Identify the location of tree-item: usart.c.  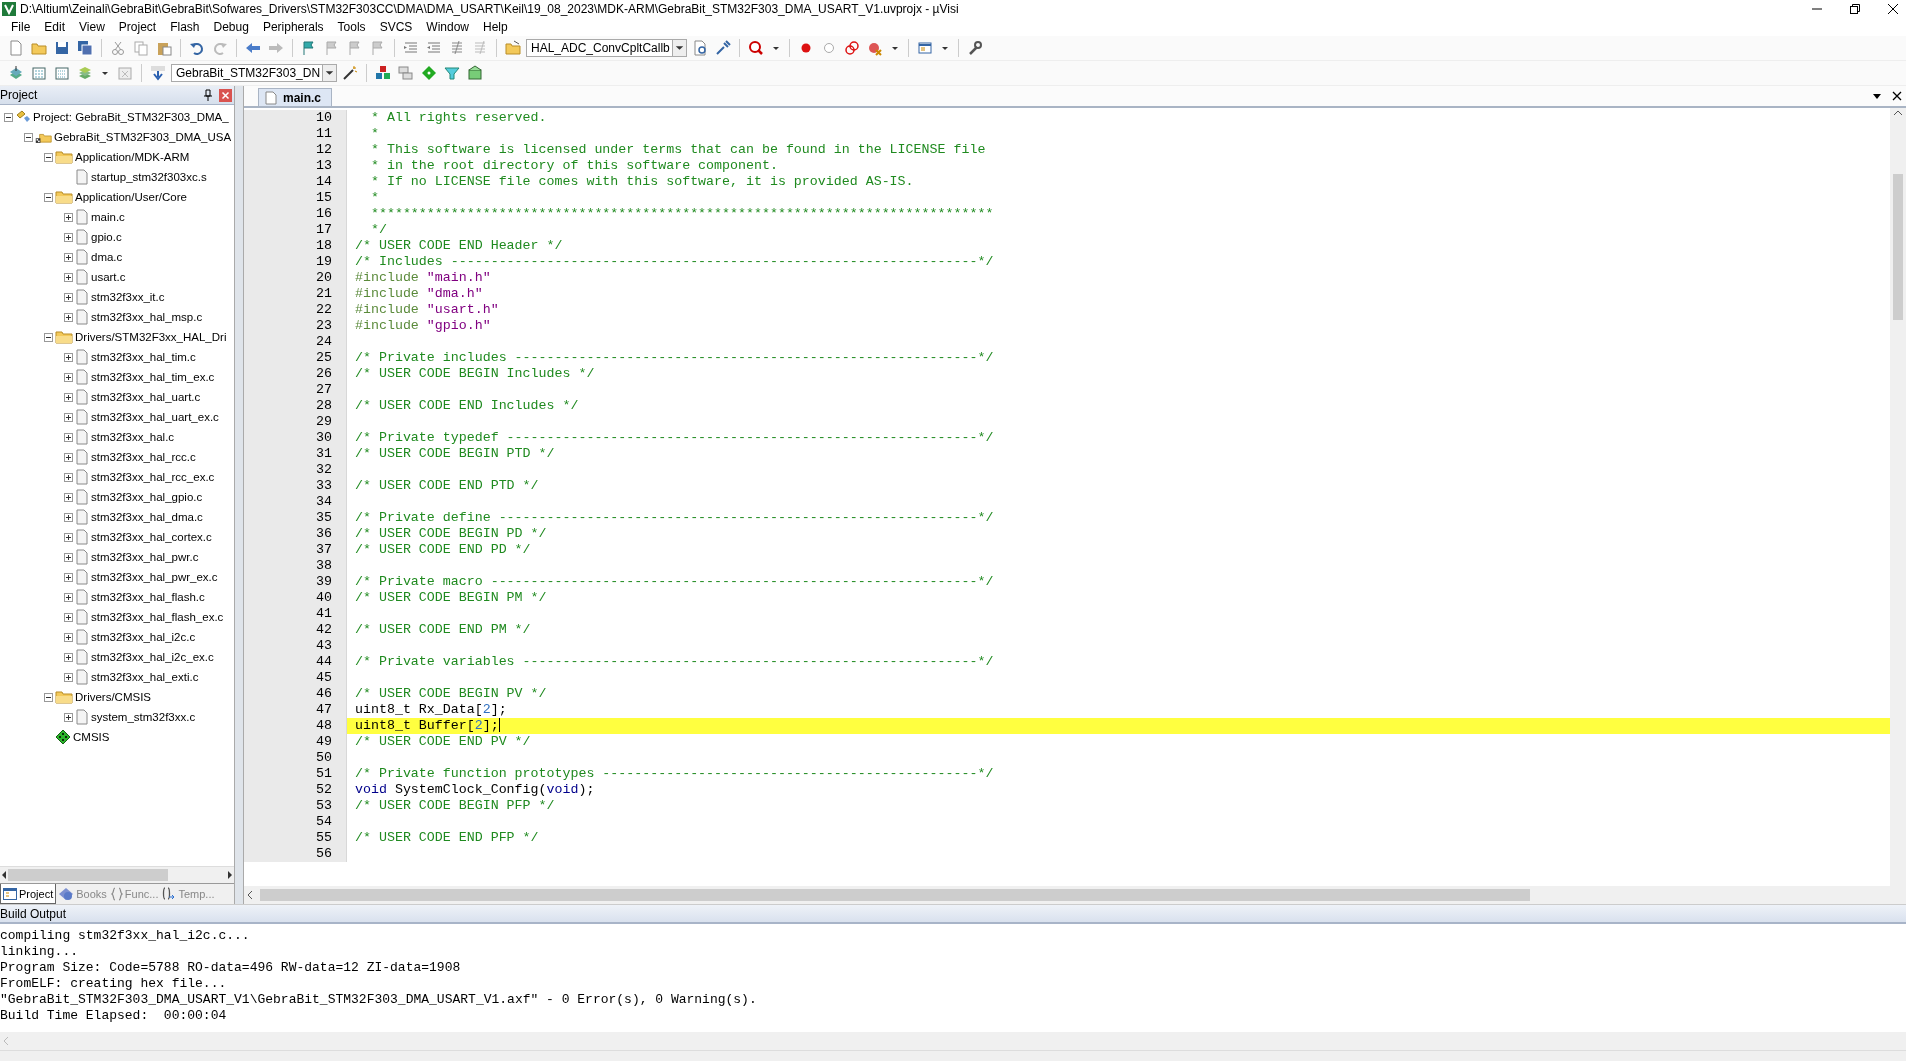
(108, 277).